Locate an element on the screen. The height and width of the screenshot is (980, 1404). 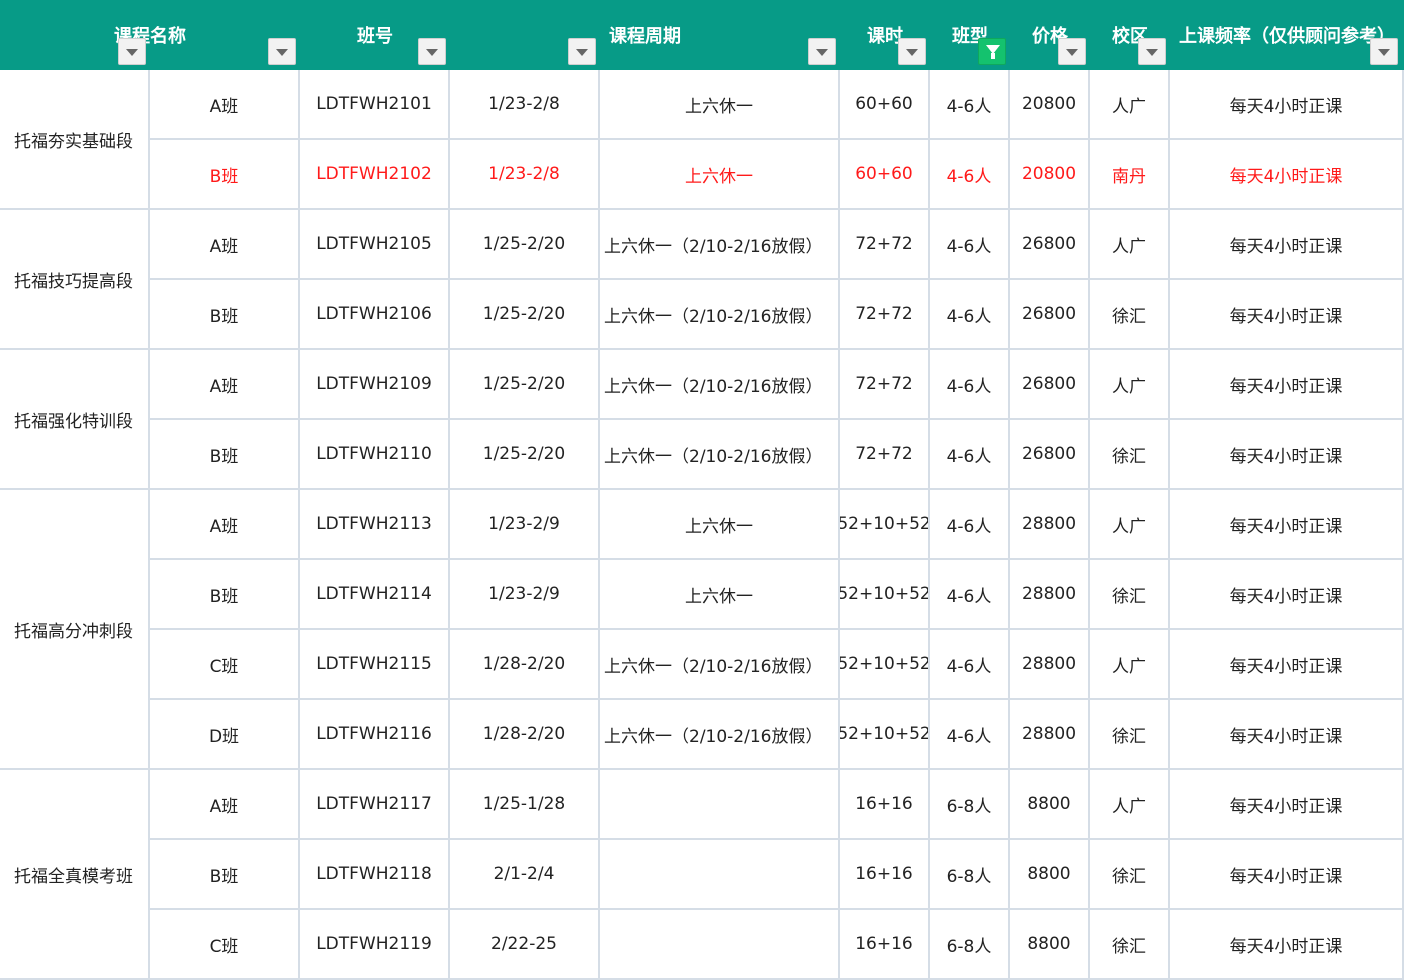
class-cell: D班 is located at coordinates (225, 735).